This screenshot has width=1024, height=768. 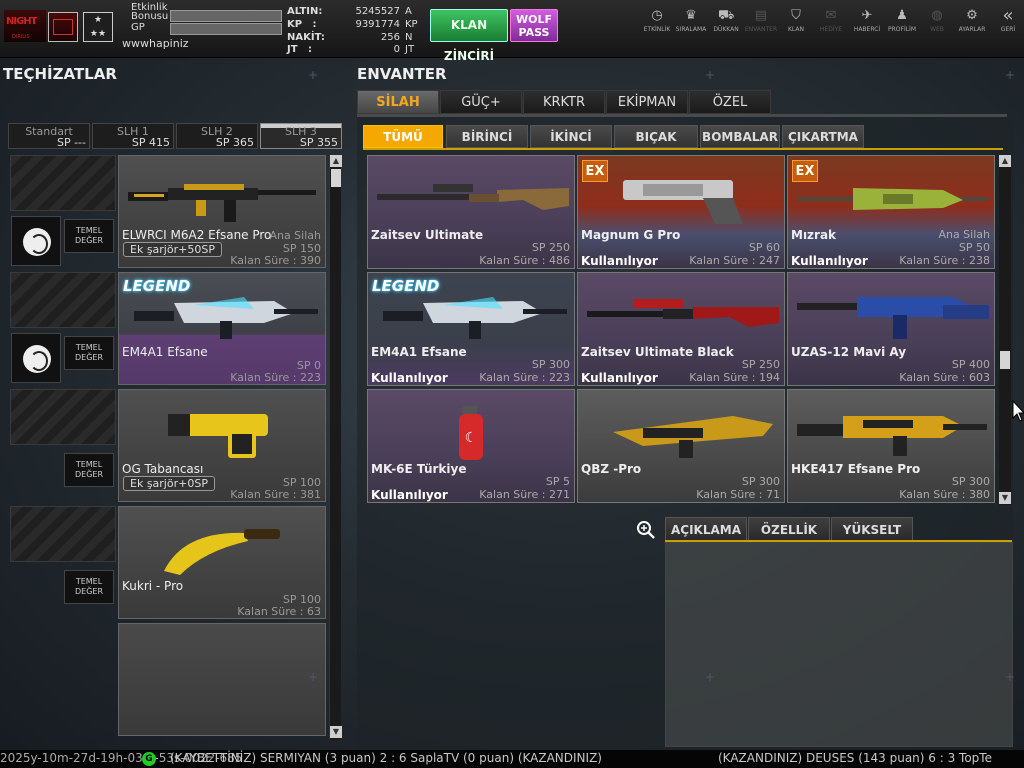 What do you see at coordinates (683, 202) in the screenshot?
I see `revolver-icon` at bounding box center [683, 202].